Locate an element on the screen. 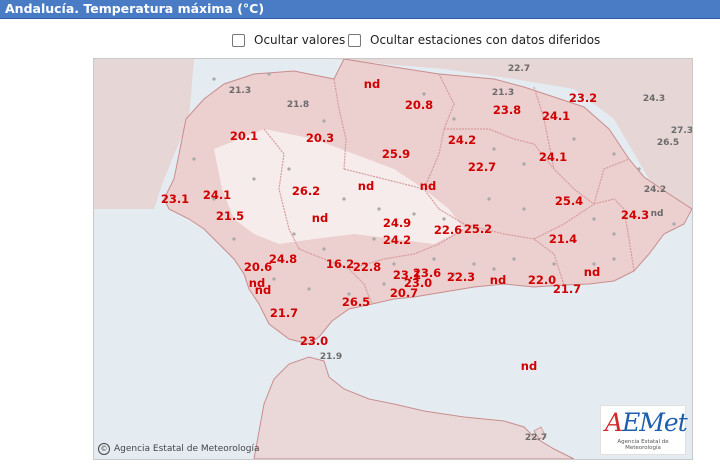 The image size is (720, 471). station-value-label: 20.8 is located at coordinates (419, 105).